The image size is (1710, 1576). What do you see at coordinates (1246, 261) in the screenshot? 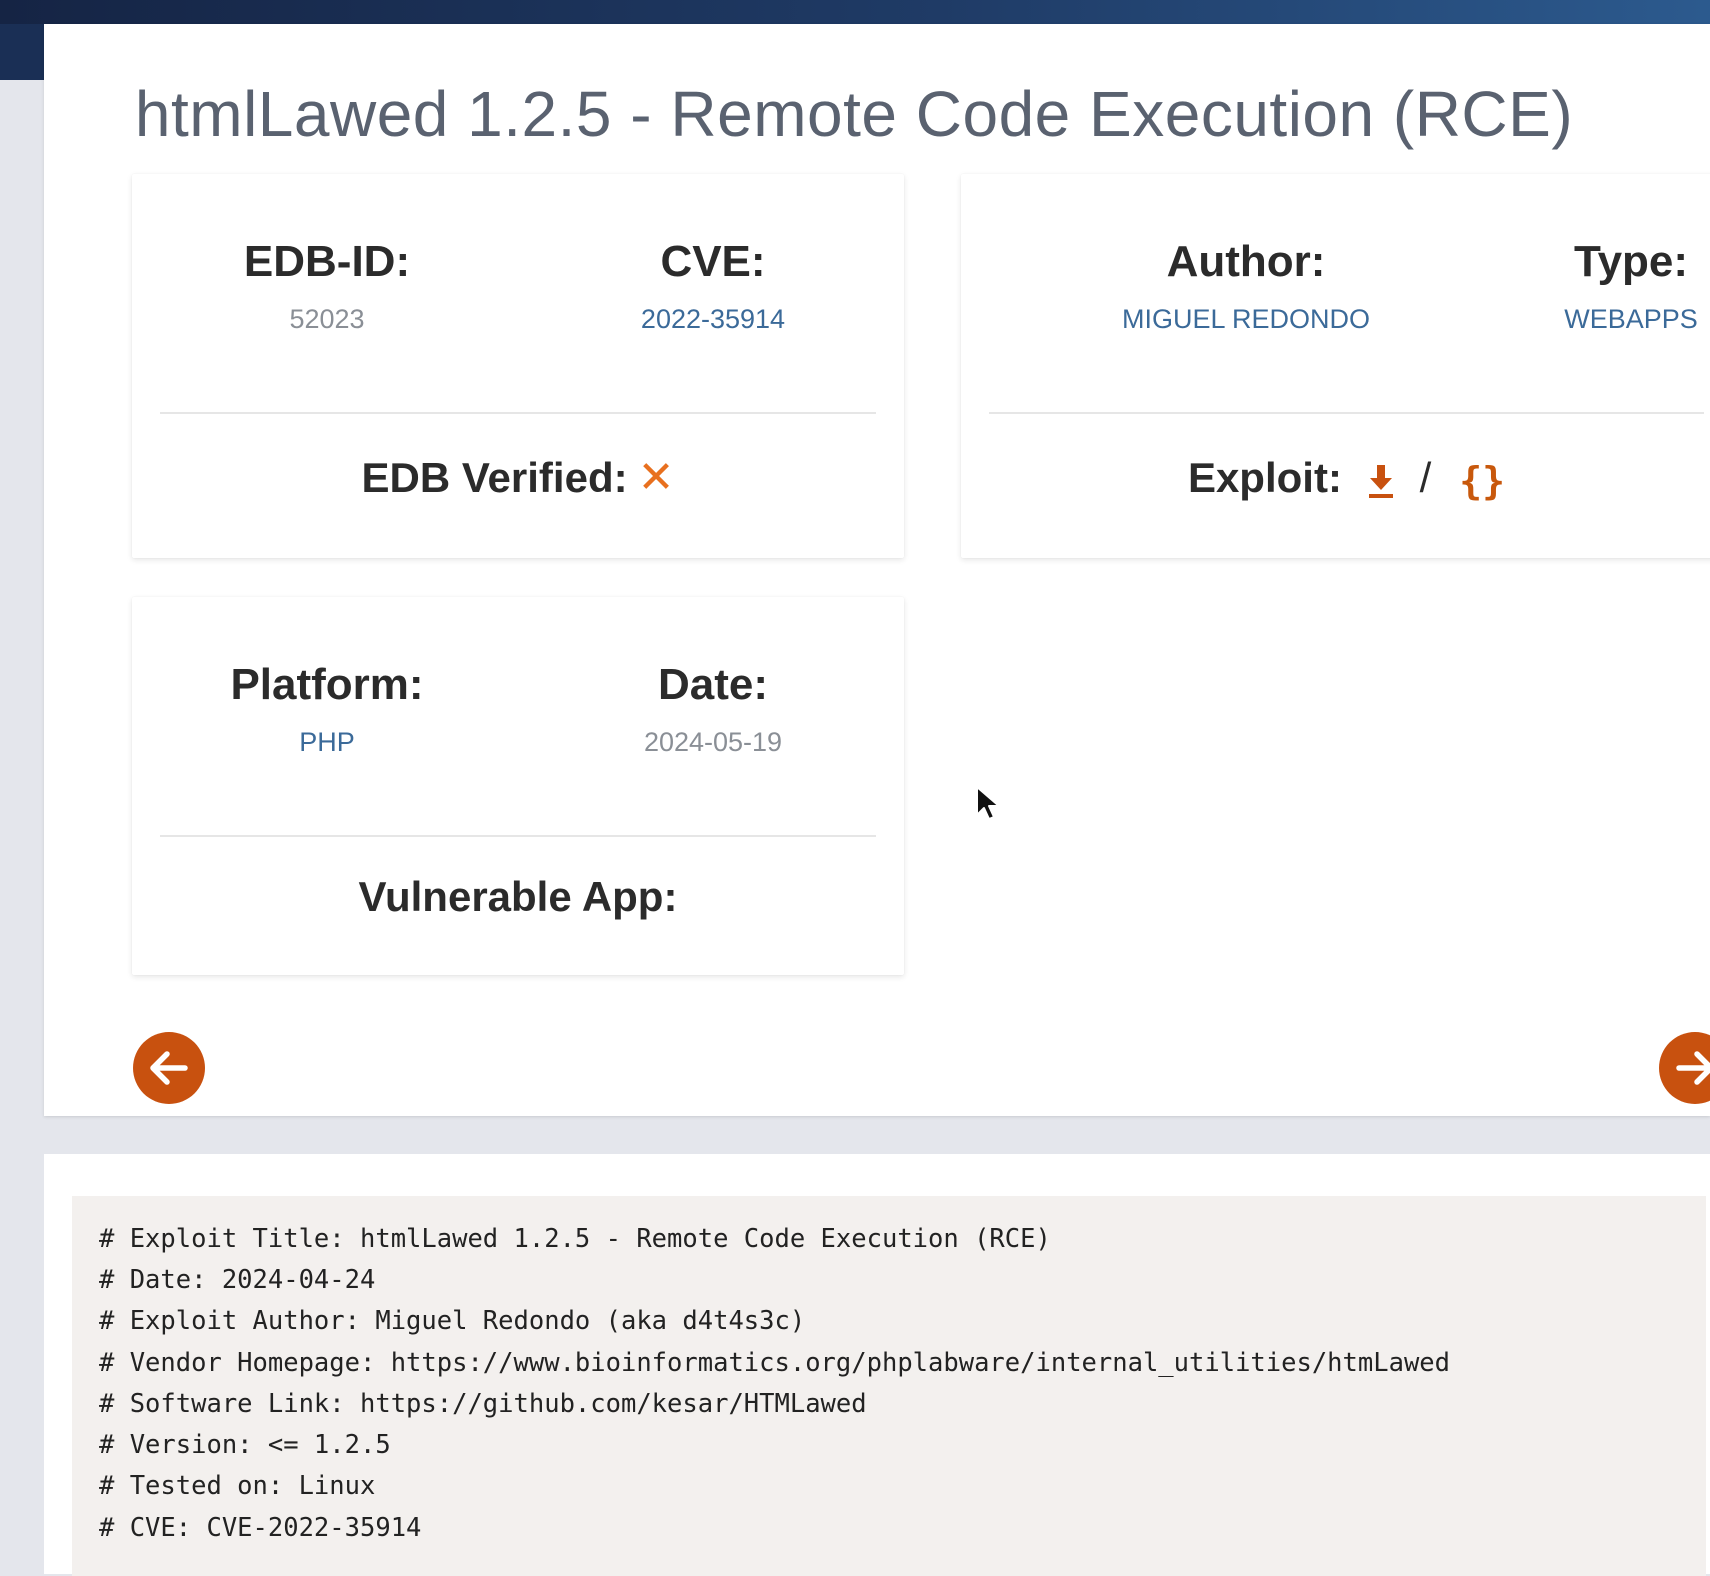
I see `author-label: Author:` at bounding box center [1246, 261].